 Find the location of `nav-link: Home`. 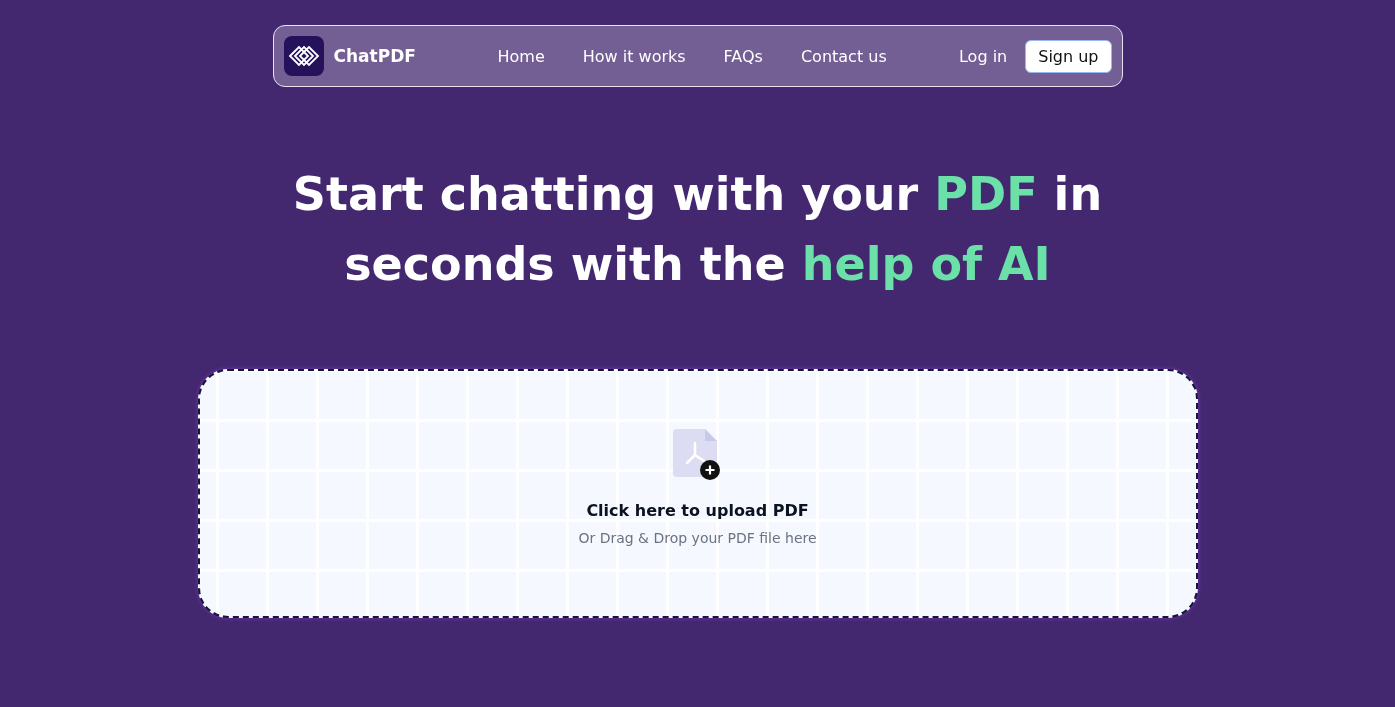

nav-link: Home is located at coordinates (521, 56).